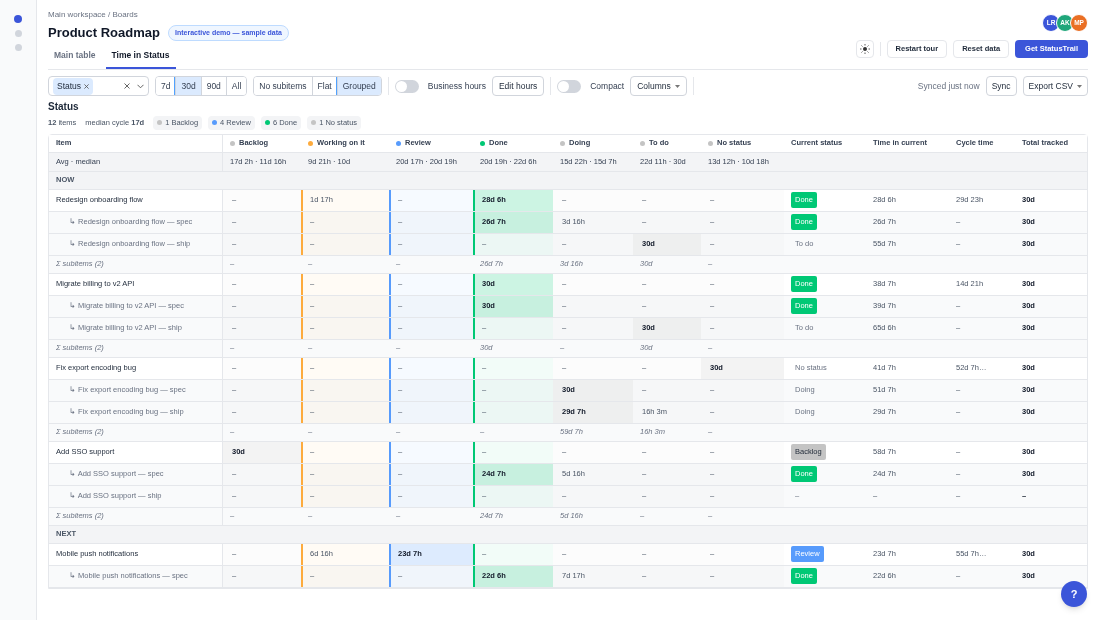  I want to click on edit-hours-button: Edit hours, so click(518, 86).